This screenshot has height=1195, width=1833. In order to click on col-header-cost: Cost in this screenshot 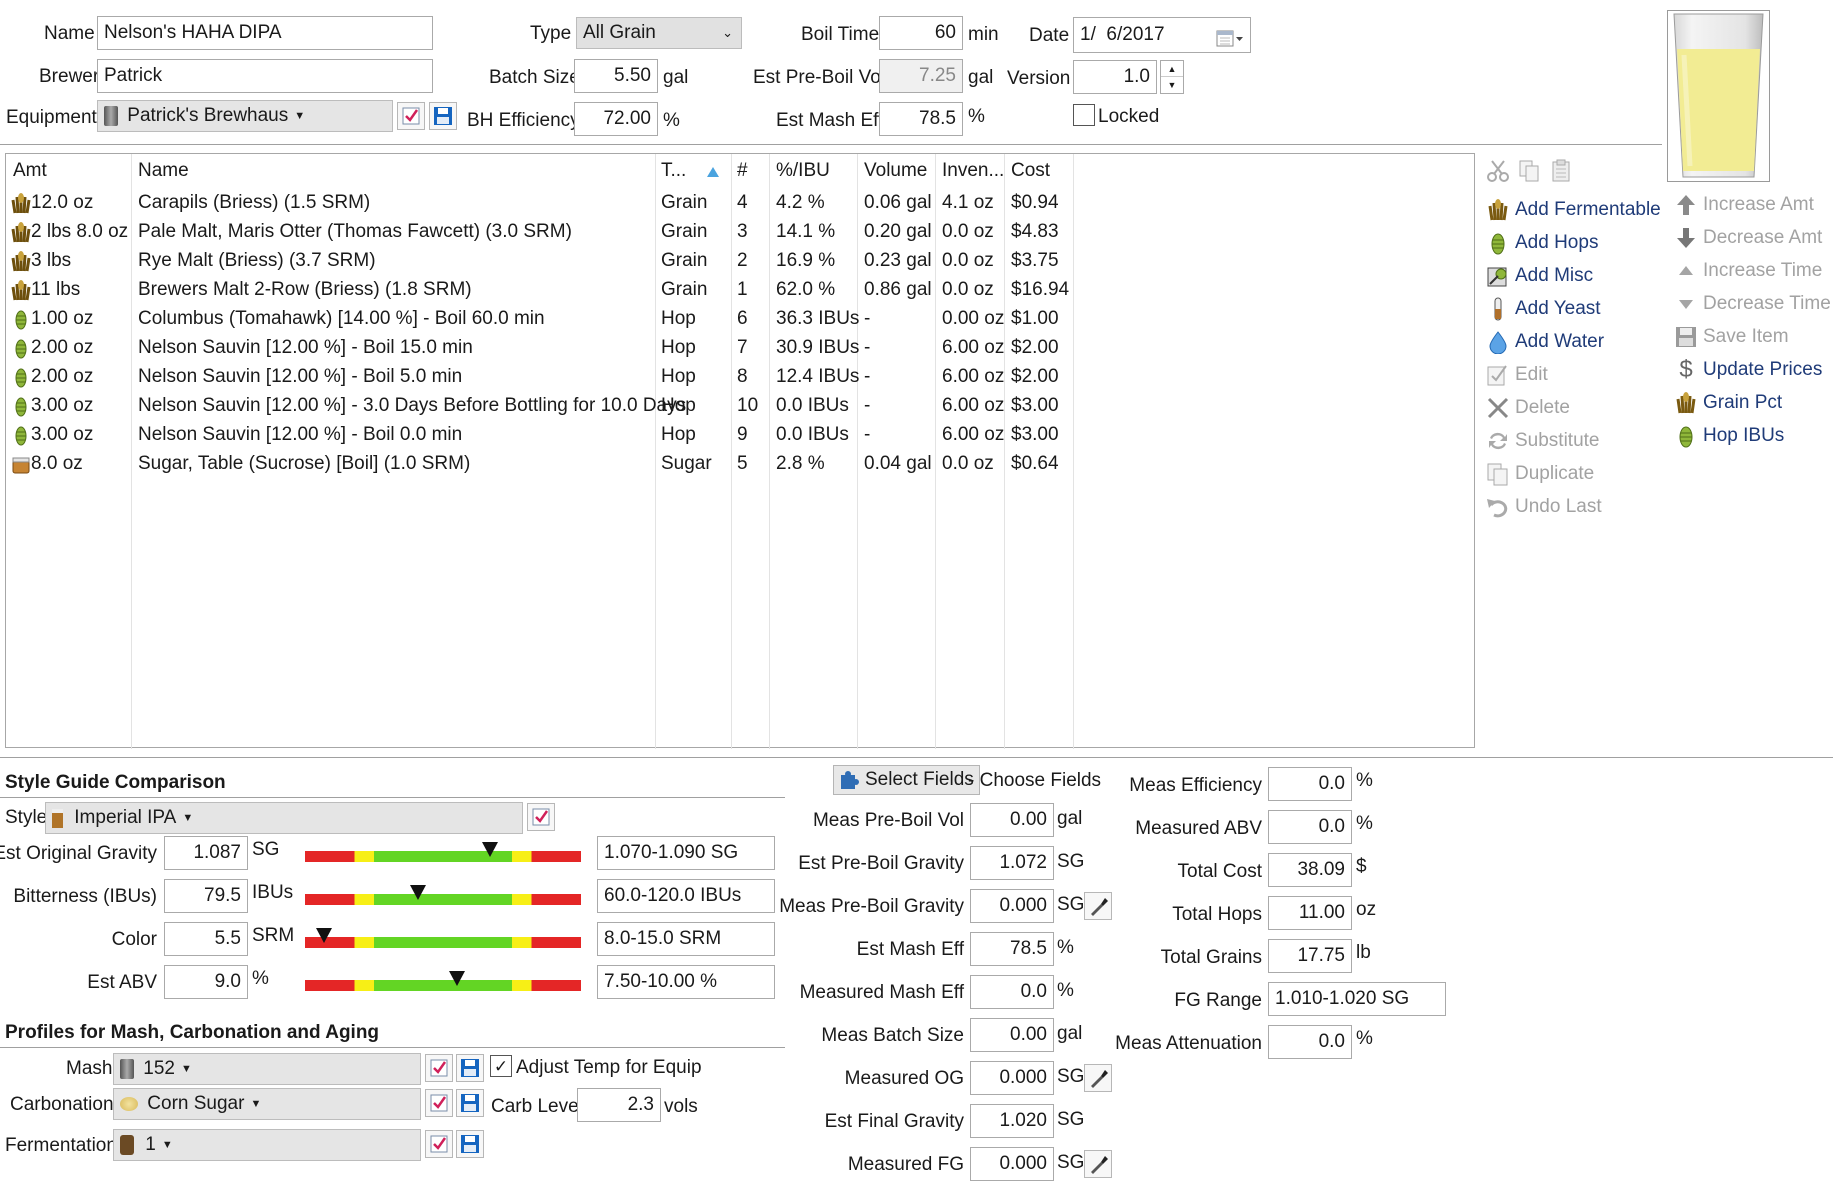, I will do `click(1030, 171)`.